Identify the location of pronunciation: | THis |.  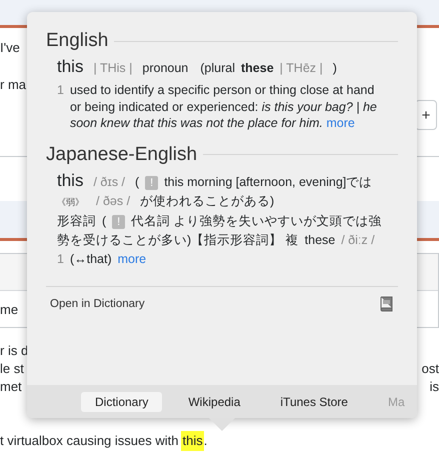
(112, 68).